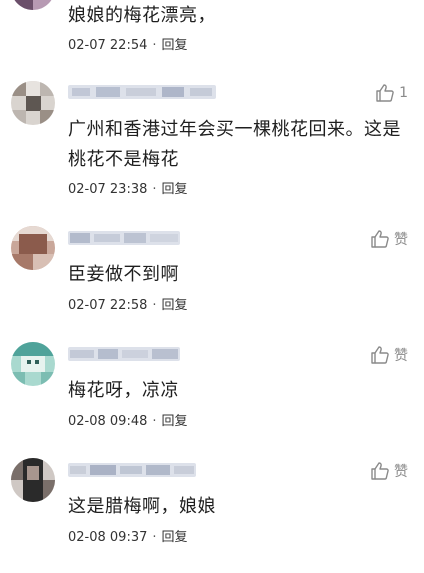  What do you see at coordinates (234, 144) in the screenshot?
I see `comment-text: 广州和香港过年会买一棵桃花回来。这是桃花不是梅花` at bounding box center [234, 144].